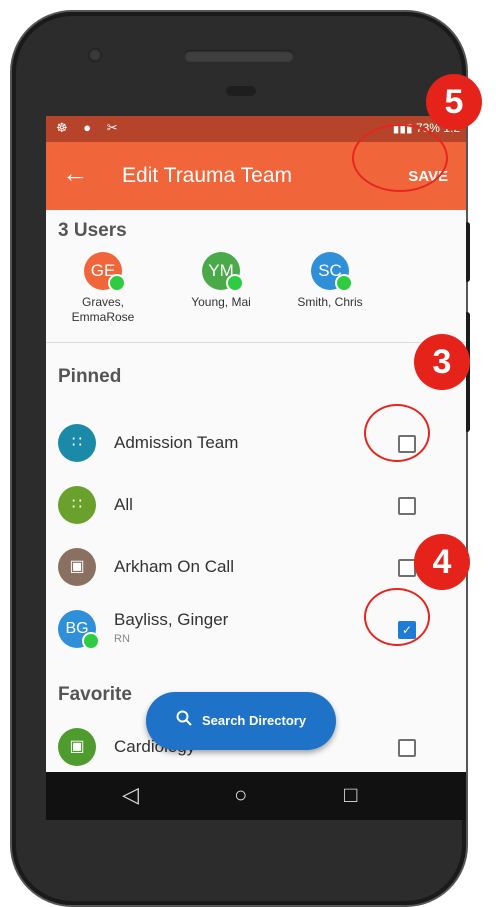 The image size is (496, 907). Describe the element at coordinates (400, 158) in the screenshot. I see `save-highlight-ring` at that location.